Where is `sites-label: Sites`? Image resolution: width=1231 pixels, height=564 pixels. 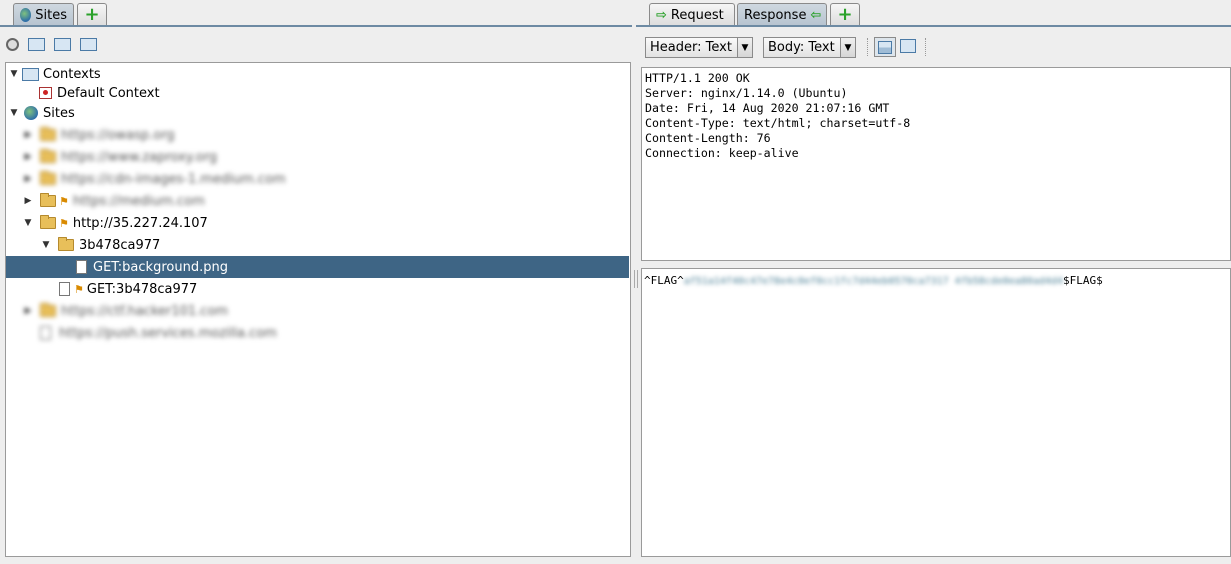 sites-label: Sites is located at coordinates (59, 113).